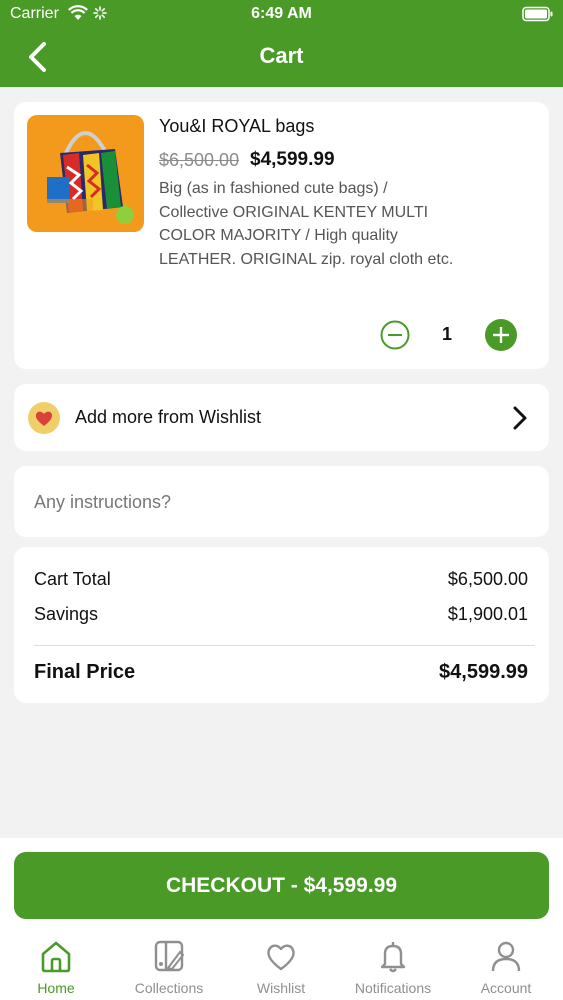 The height and width of the screenshot is (1000, 563). I want to click on chevron-right-icon, so click(520, 418).